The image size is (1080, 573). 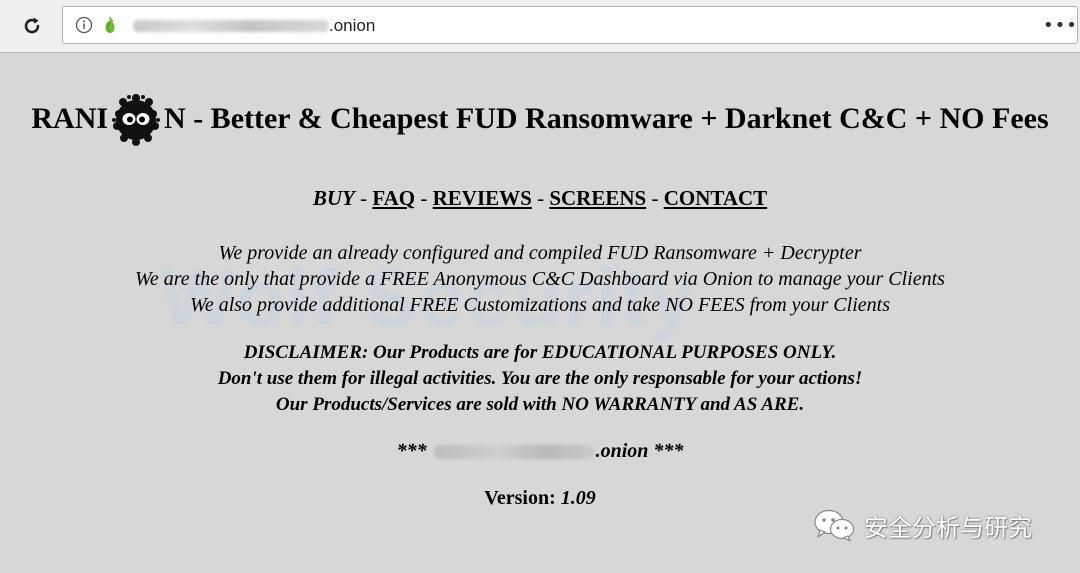 What do you see at coordinates (136, 120) in the screenshot?
I see `soot-sprite-icon` at bounding box center [136, 120].